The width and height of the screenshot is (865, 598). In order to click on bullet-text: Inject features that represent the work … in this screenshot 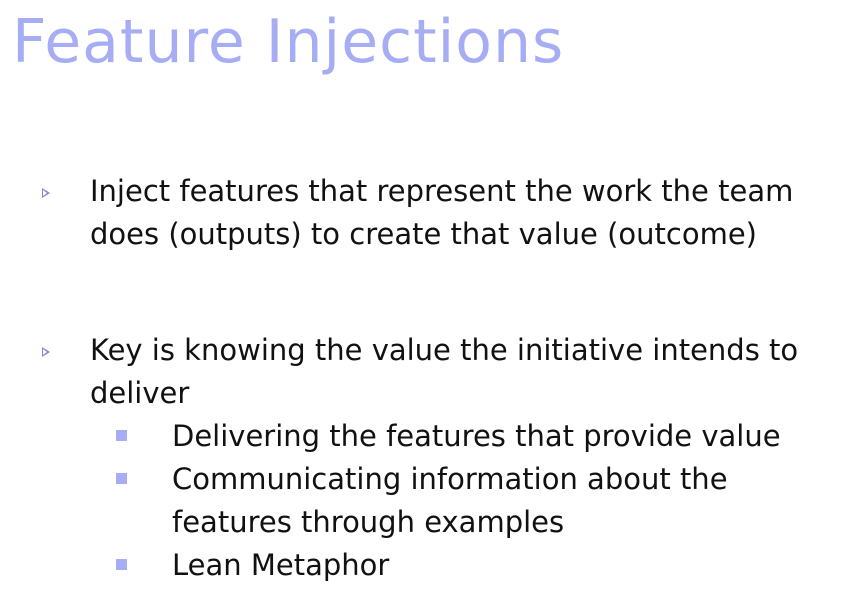, I will do `click(442, 212)`.